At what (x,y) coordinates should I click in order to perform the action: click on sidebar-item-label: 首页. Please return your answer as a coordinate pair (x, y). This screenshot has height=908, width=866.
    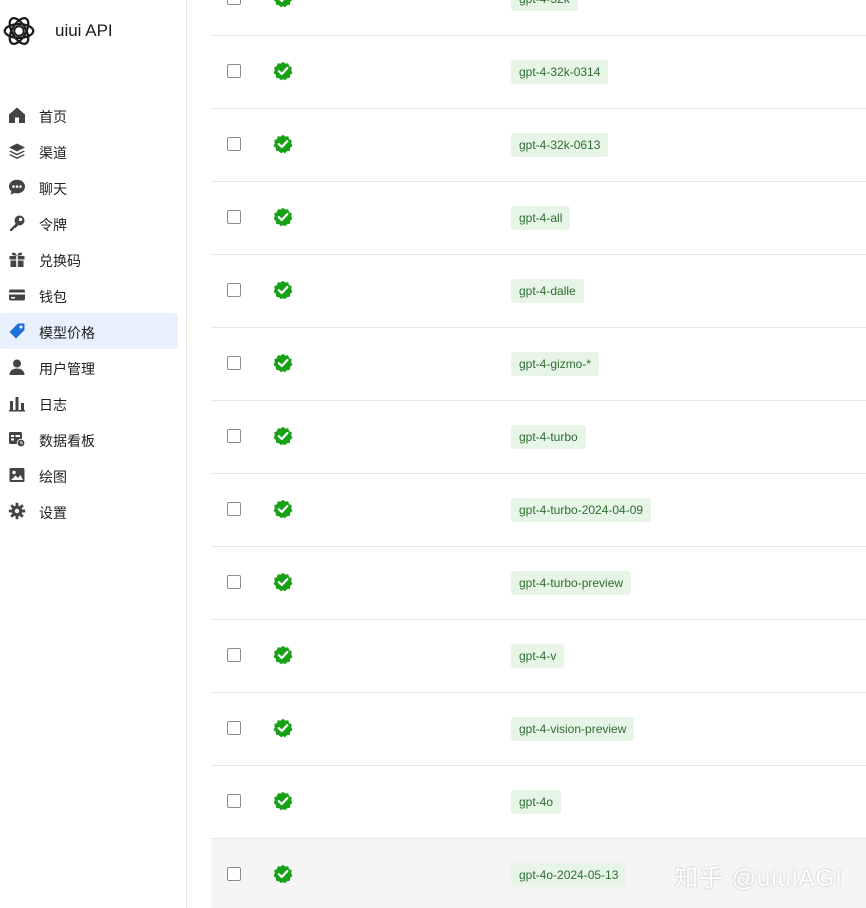
    Looking at the image, I should click on (53, 117).